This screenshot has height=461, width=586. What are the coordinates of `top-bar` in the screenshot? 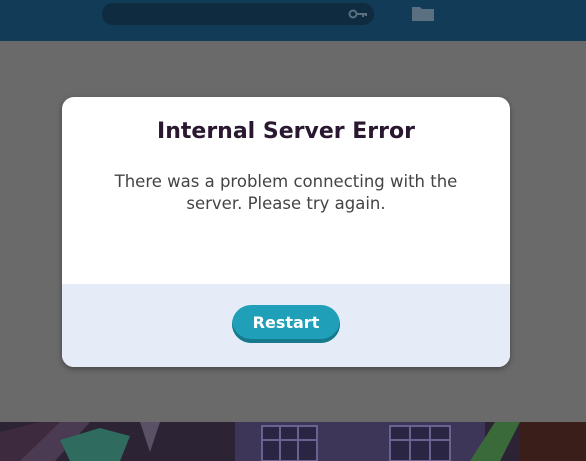 It's located at (293, 20).